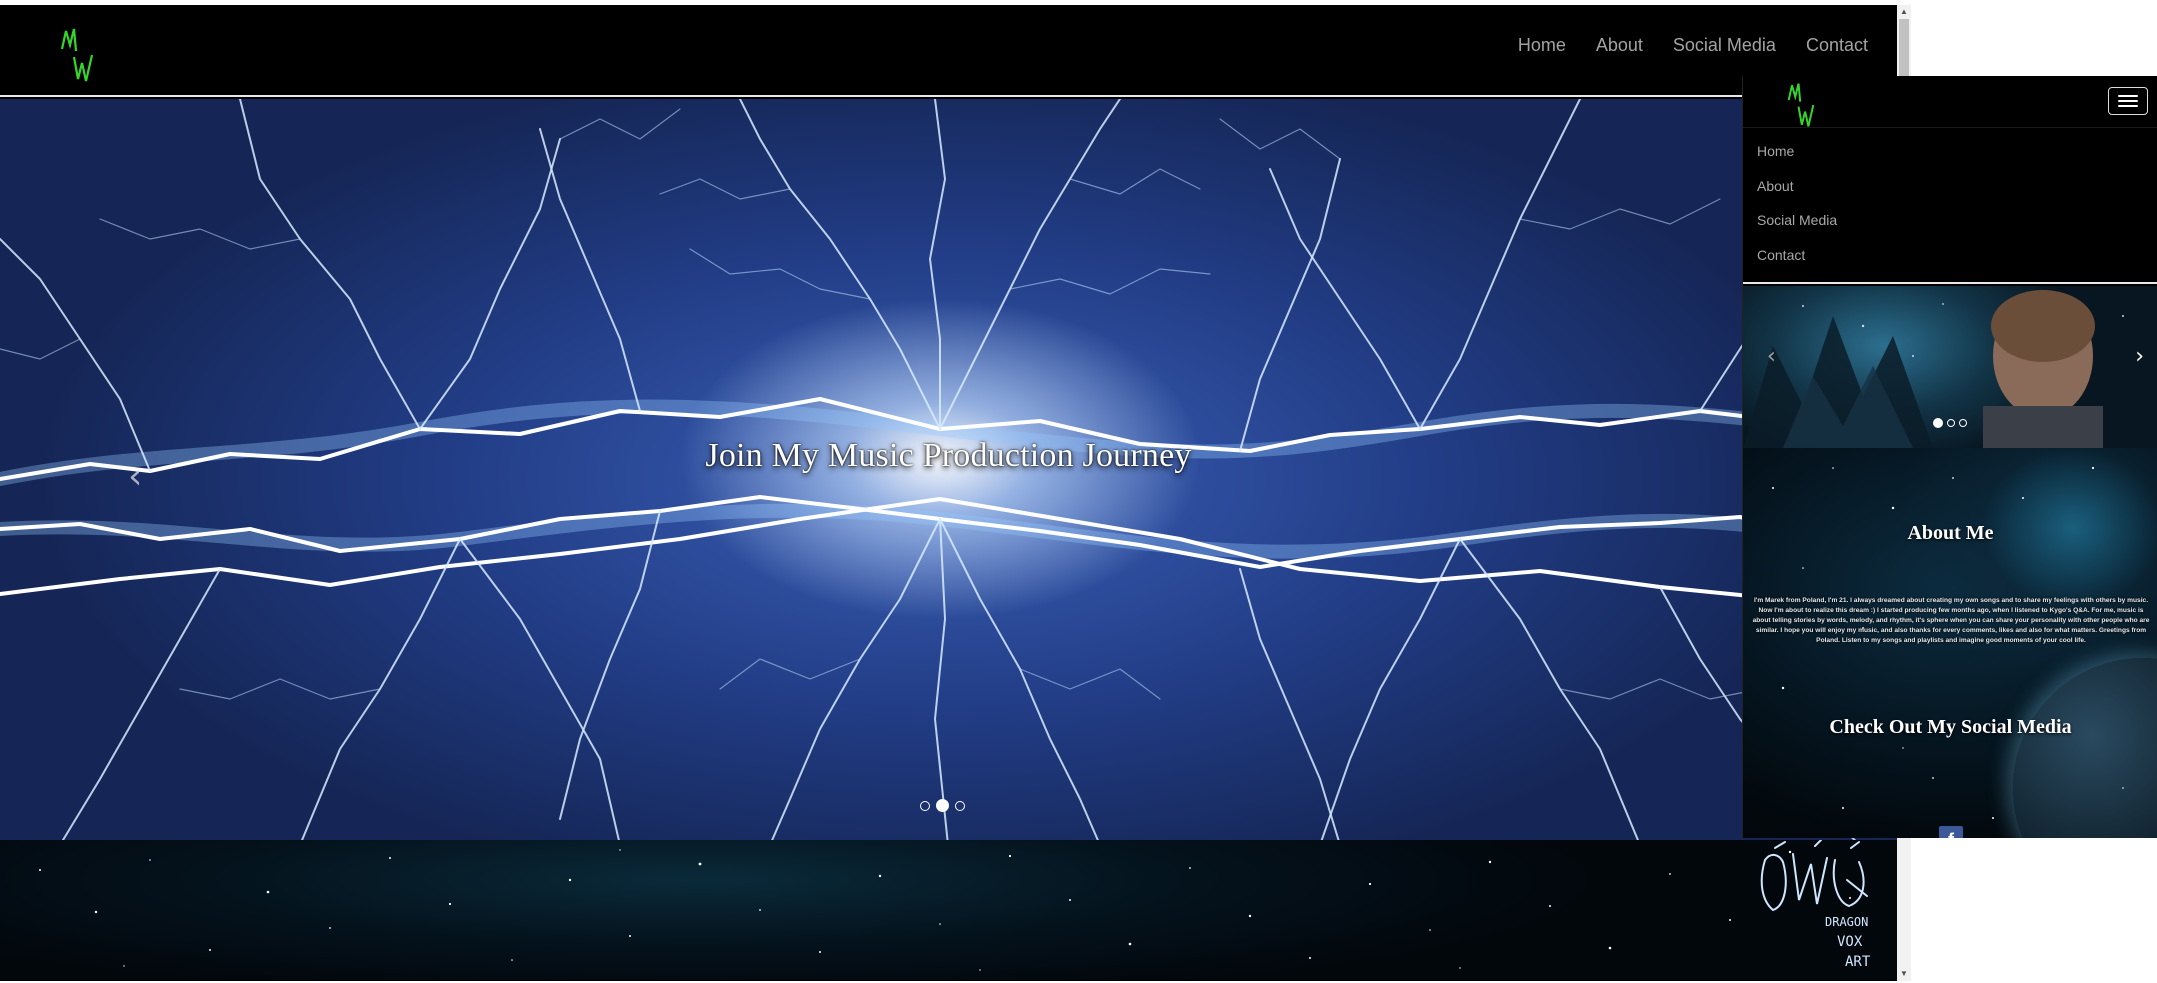 Image resolution: width=2157 pixels, height=983 pixels. Describe the element at coordinates (1542, 45) in the screenshot. I see `nav-link-home: Home` at that location.